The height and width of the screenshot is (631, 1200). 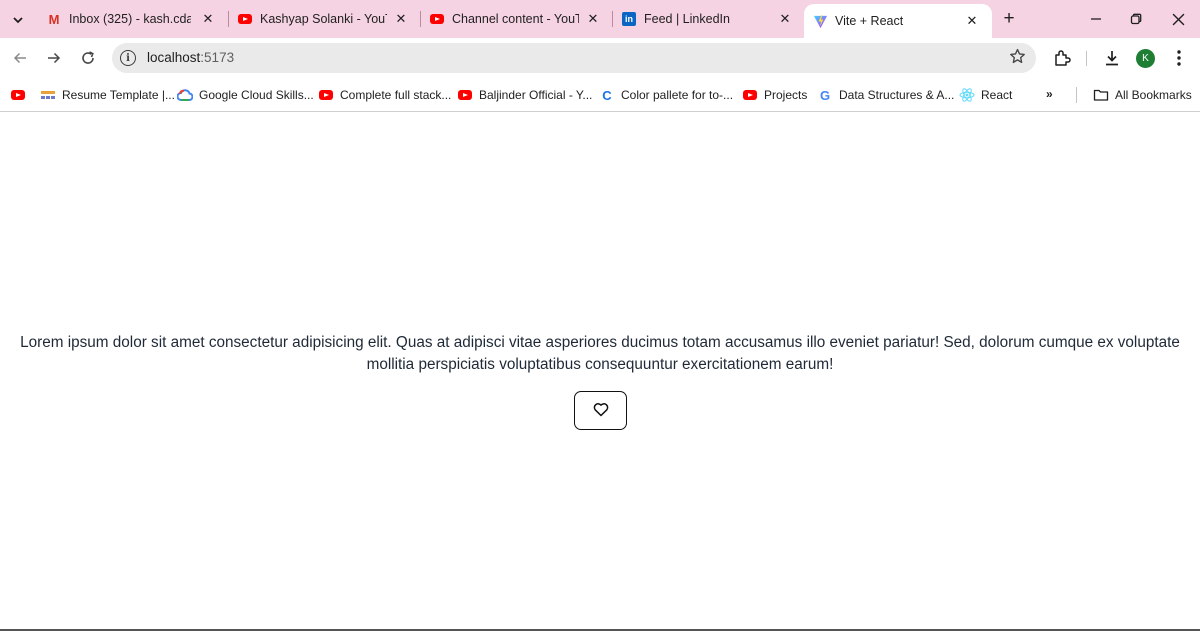 I want to click on site-info-icon: i, so click(x=128, y=58).